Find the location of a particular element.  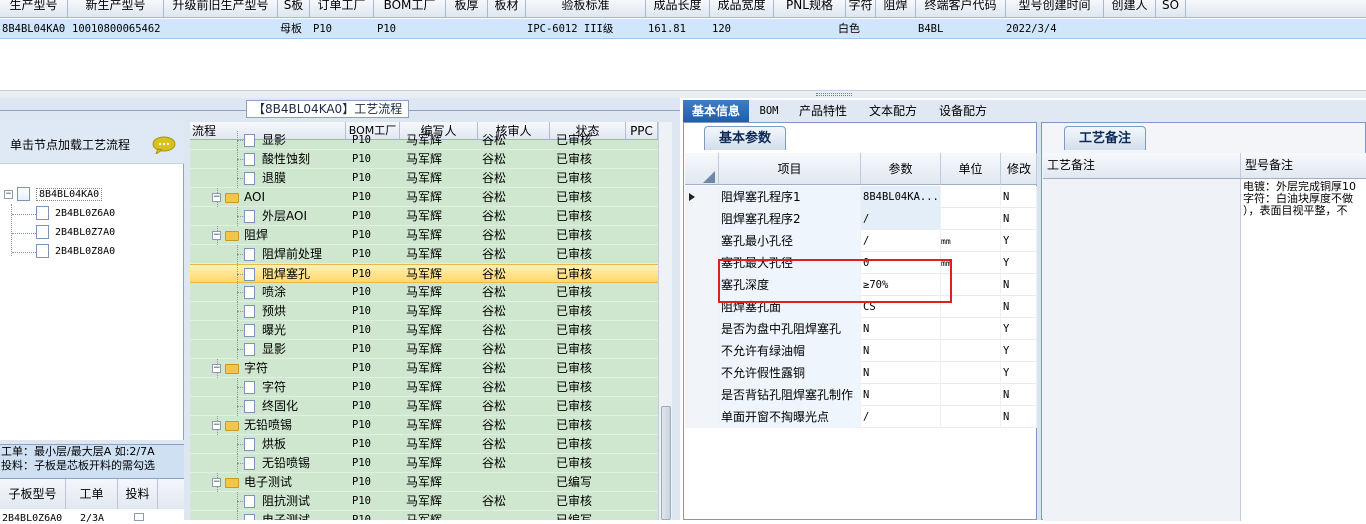

col-header-bom-factory: BOM工厂 is located at coordinates (410, 9).